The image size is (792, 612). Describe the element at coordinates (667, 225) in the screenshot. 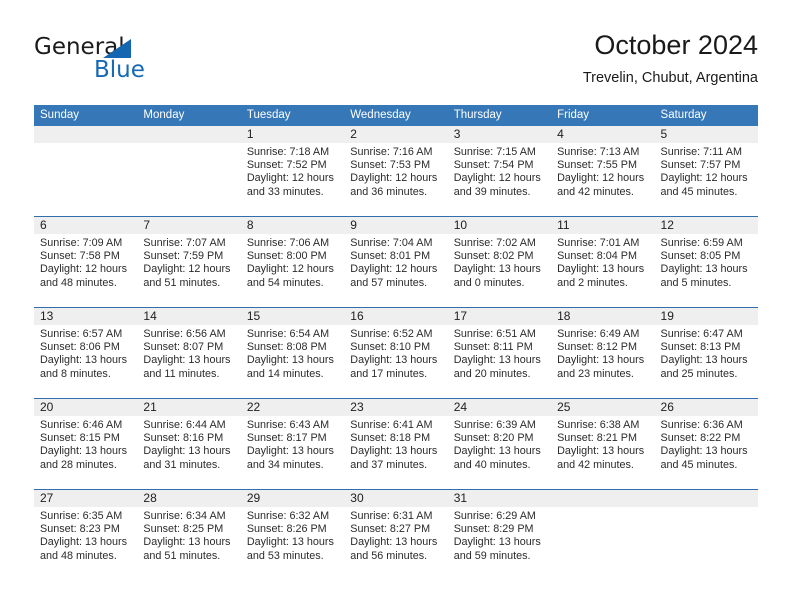

I see `day-number: 12` at that location.